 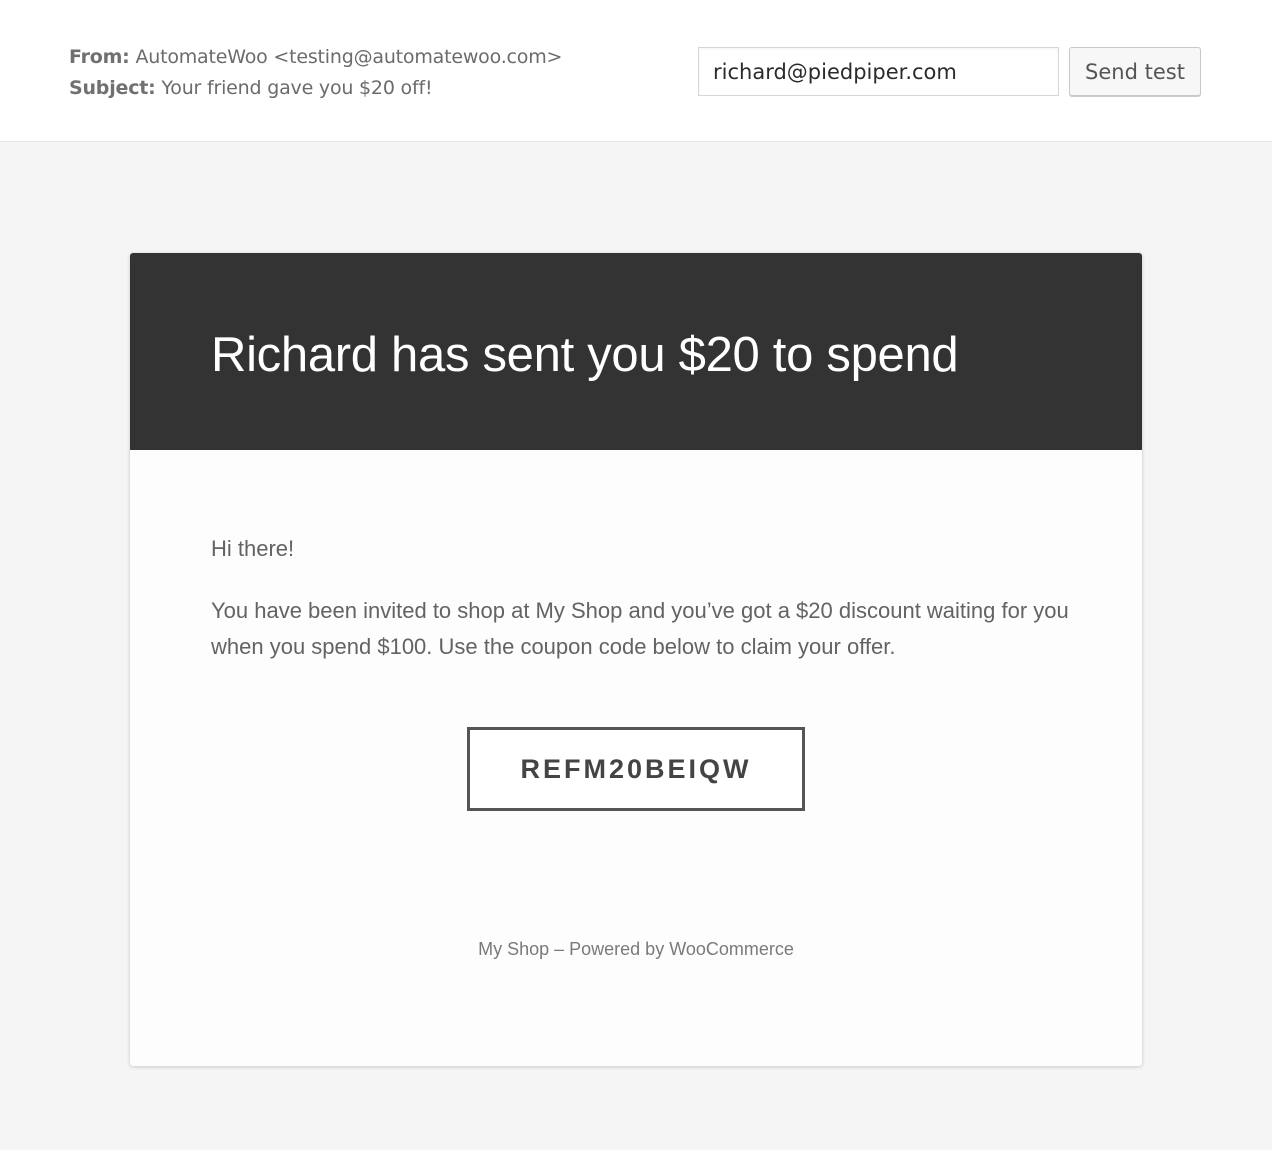 What do you see at coordinates (585, 355) in the screenshot?
I see `email-title: Richard has sent you $20 to spend` at bounding box center [585, 355].